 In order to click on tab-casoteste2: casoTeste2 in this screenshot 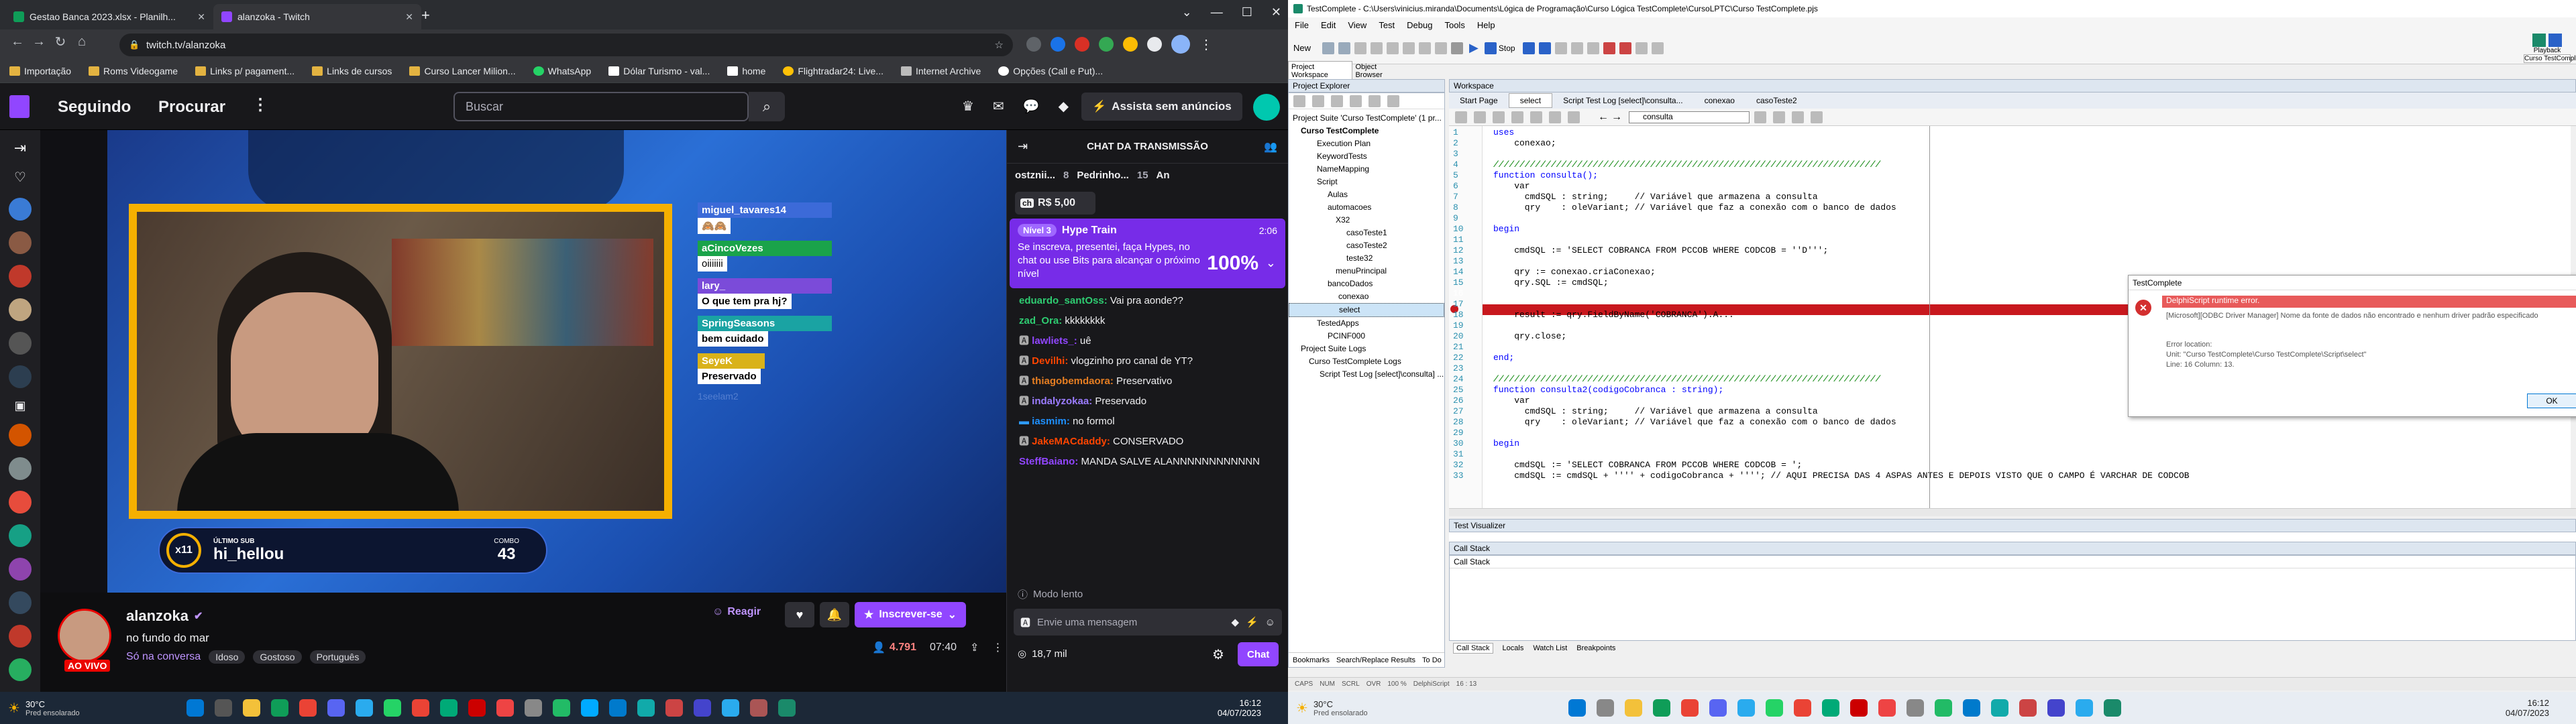, I will do `click(1777, 100)`.